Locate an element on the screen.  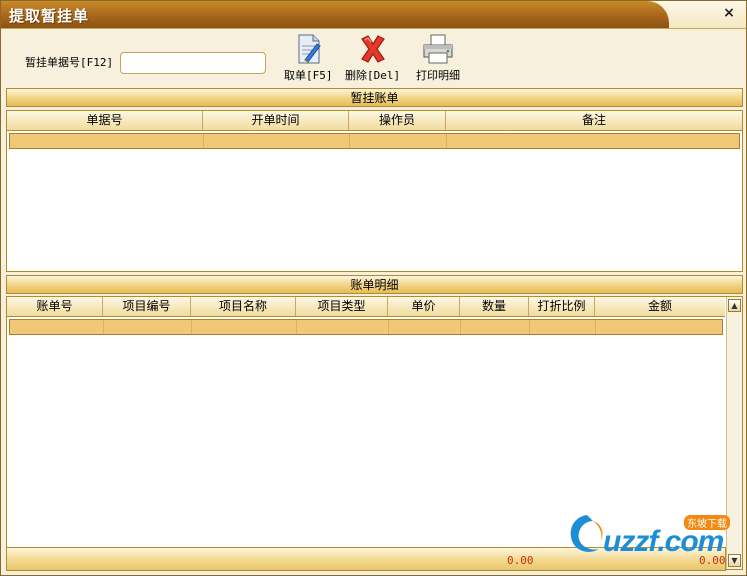
col-open-time: 开单时间 is located at coordinates (276, 120).